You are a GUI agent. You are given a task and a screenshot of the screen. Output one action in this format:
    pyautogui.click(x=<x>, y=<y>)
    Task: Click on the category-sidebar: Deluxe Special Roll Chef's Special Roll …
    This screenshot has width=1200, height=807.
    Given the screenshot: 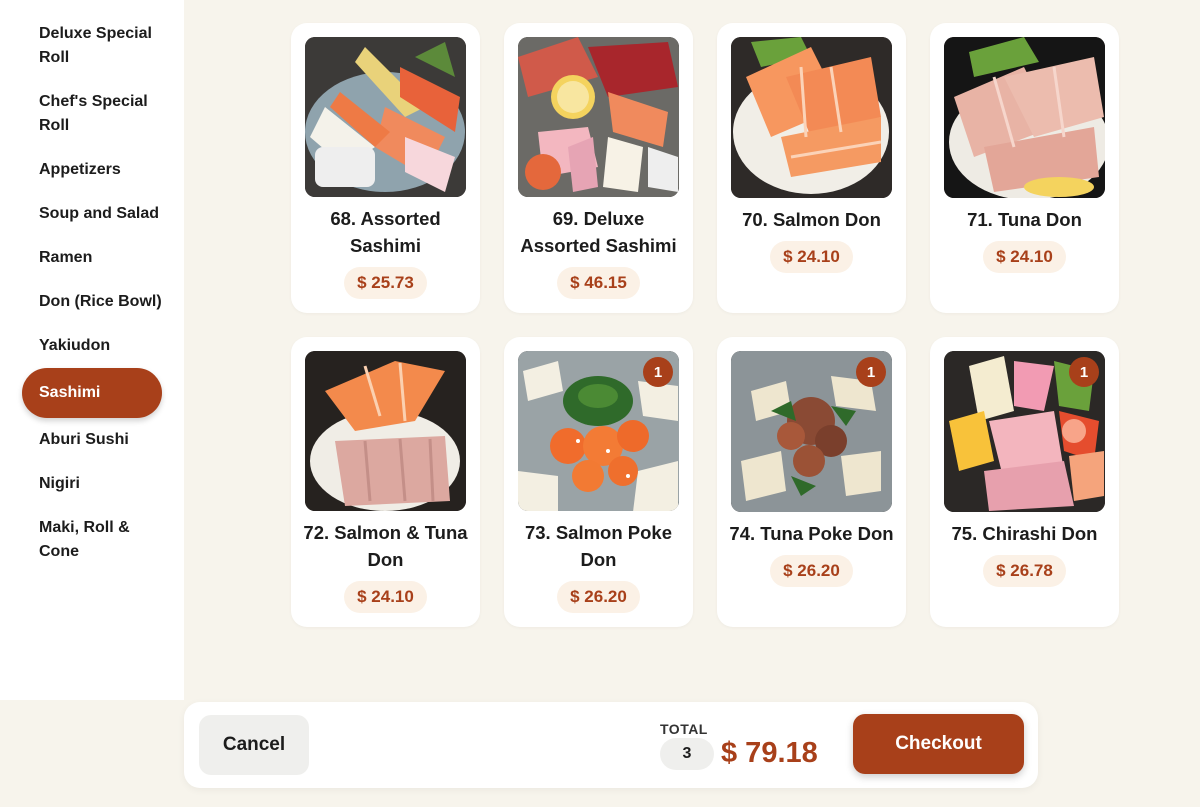 What is the action you would take?
    pyautogui.click(x=92, y=350)
    